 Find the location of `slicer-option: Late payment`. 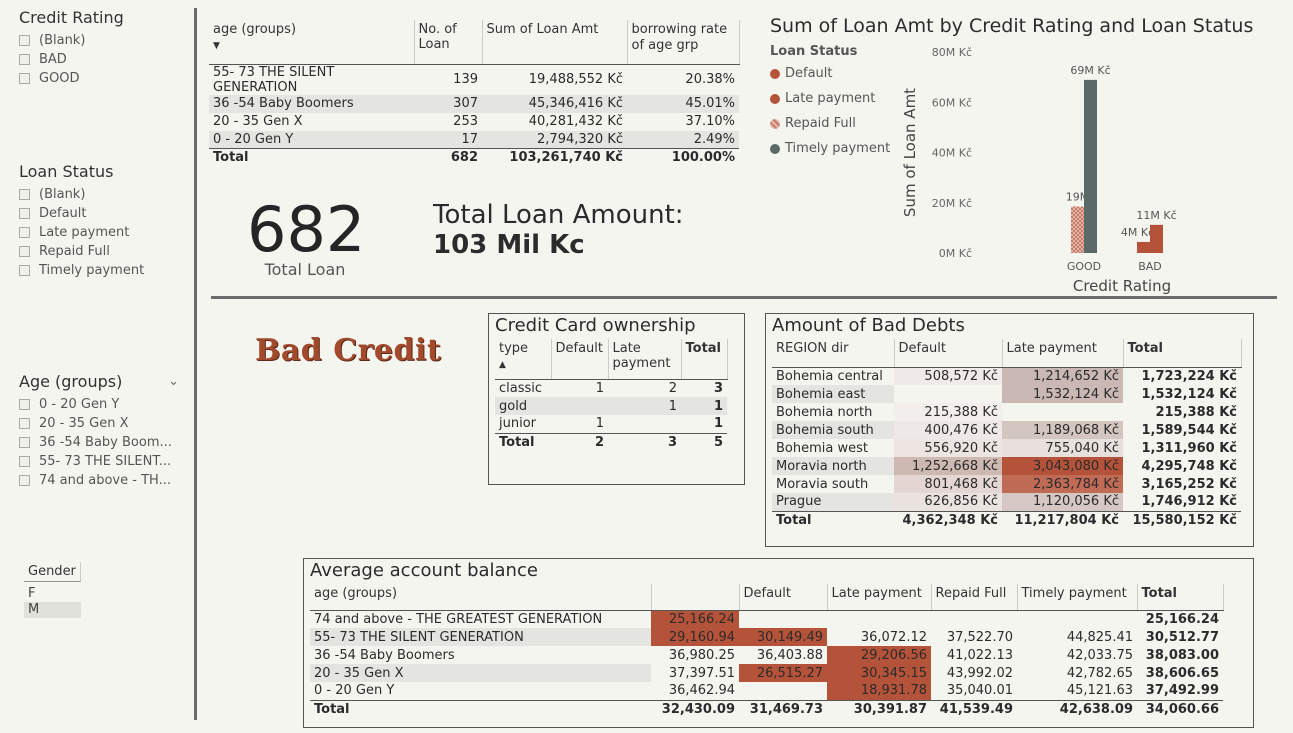

slicer-option: Late payment is located at coordinates (81, 232).